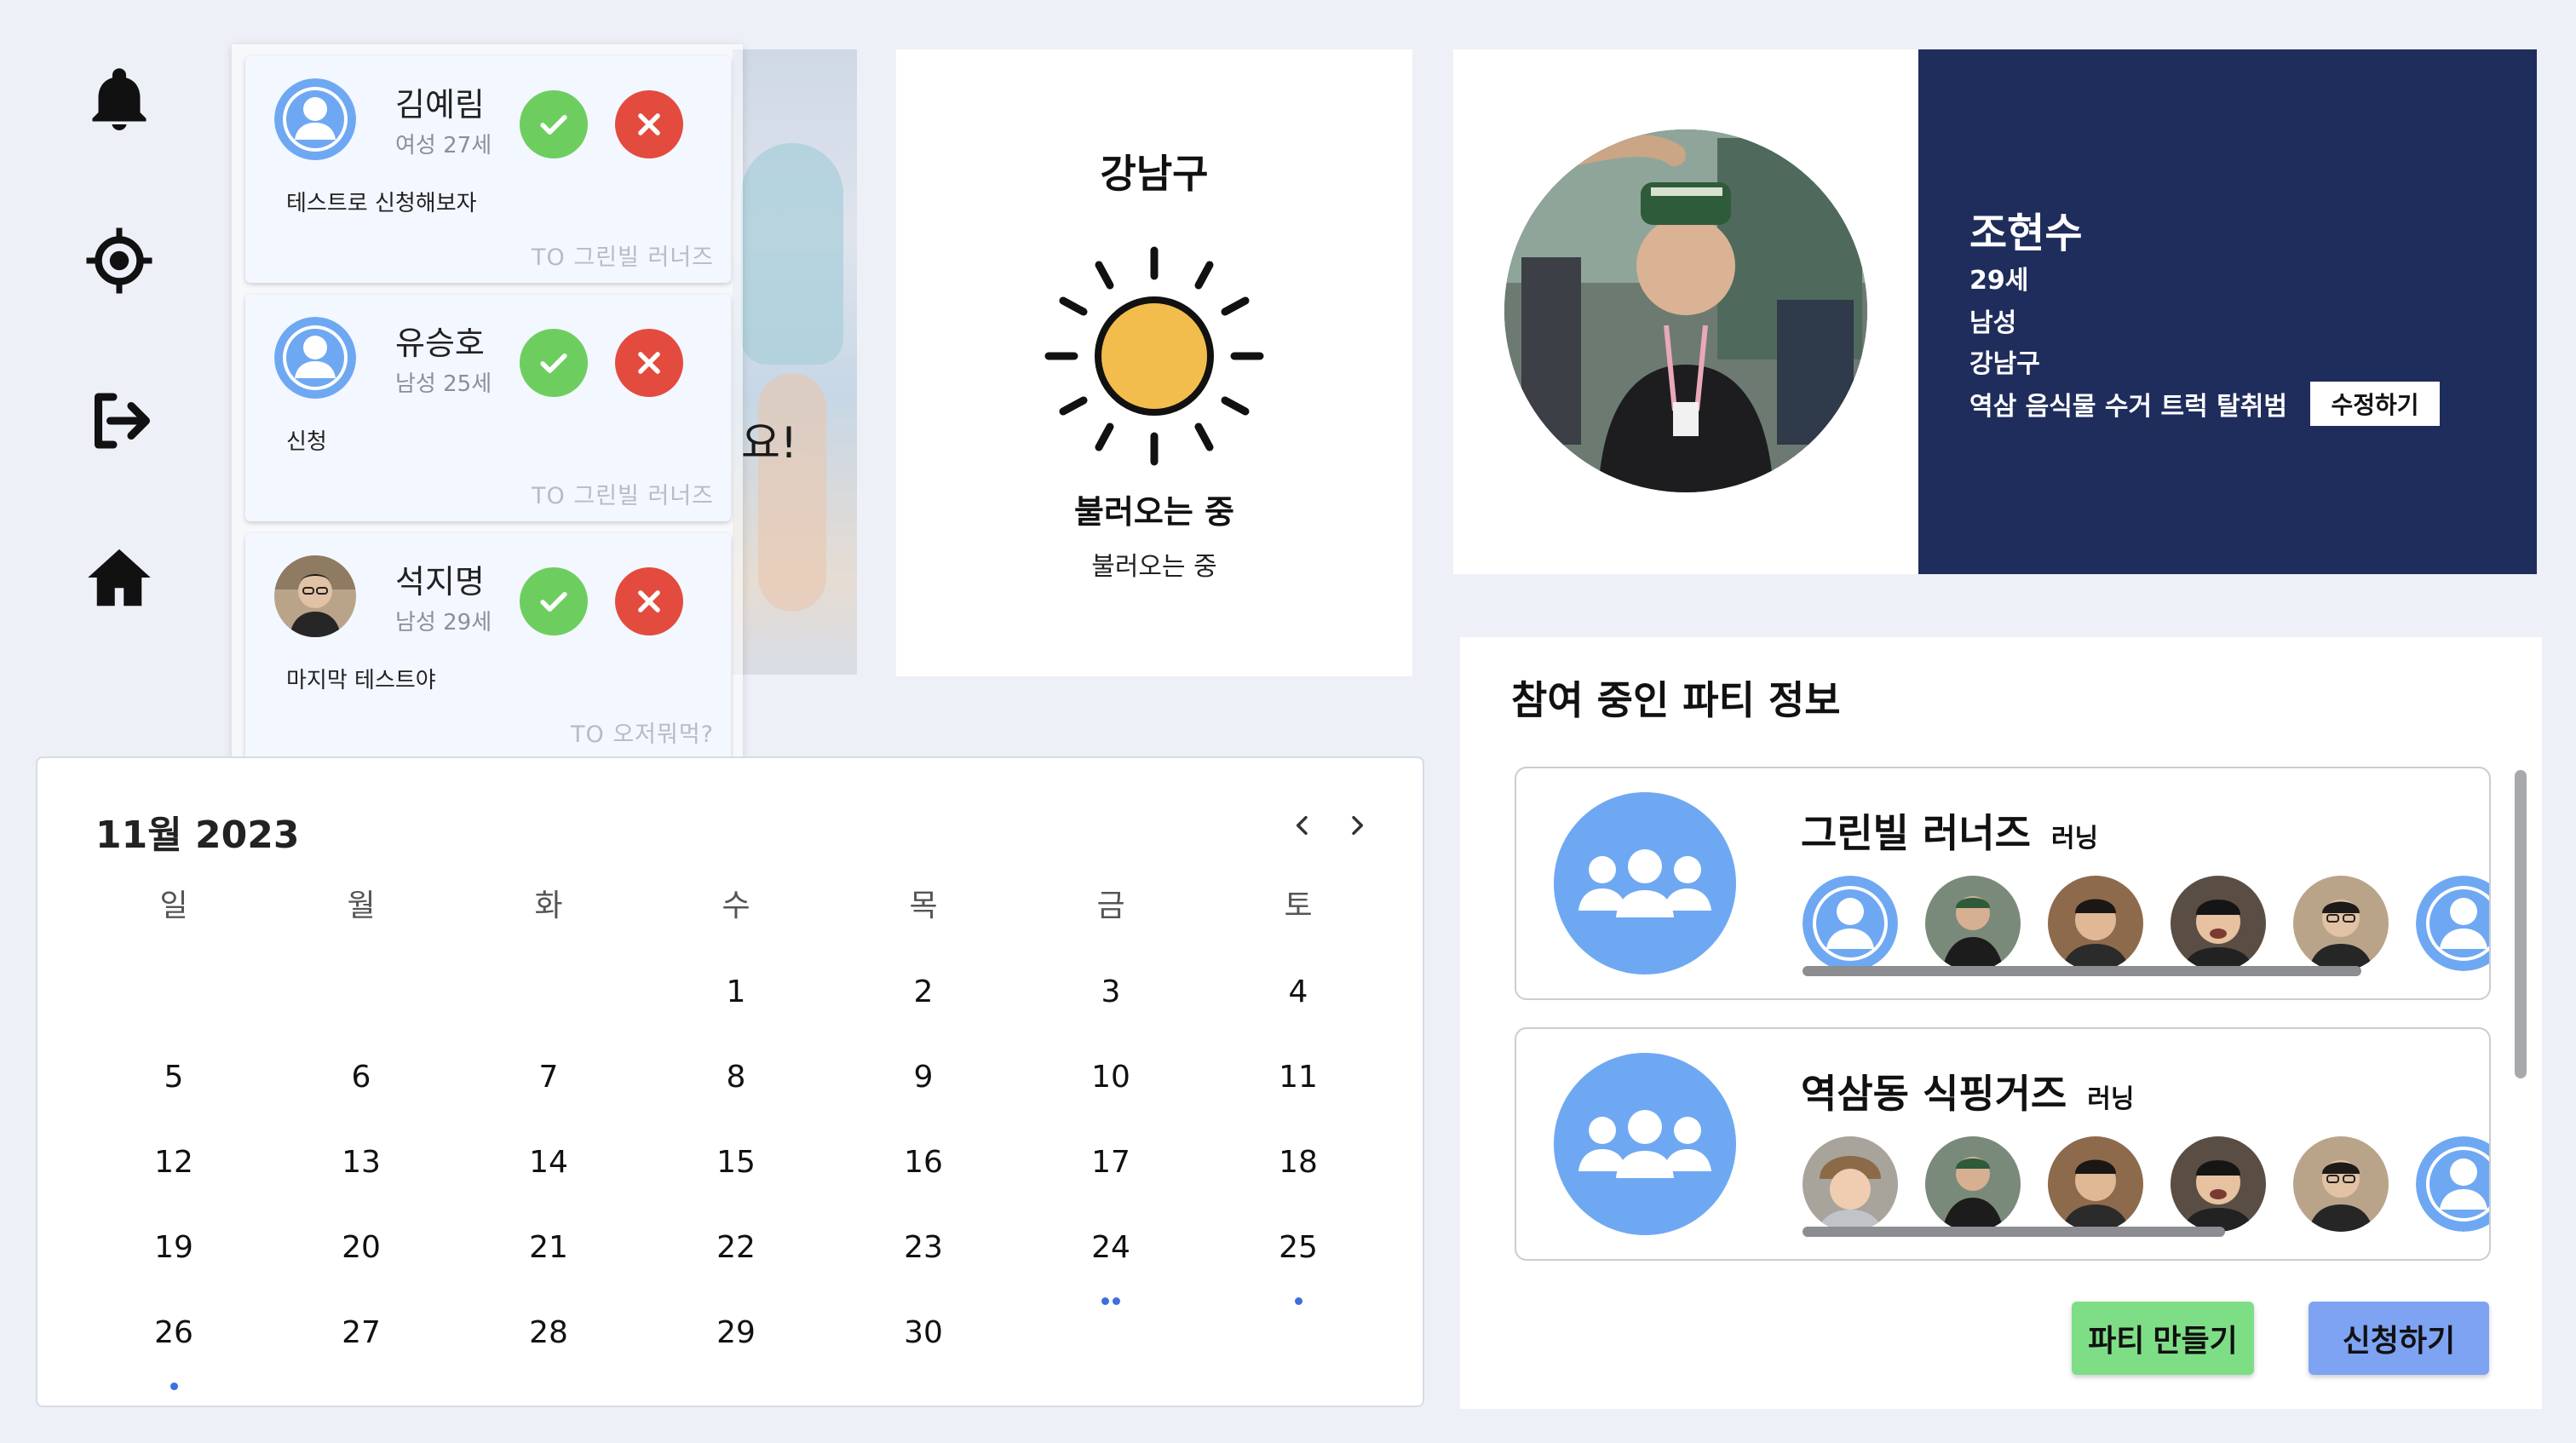 The image size is (2576, 1443). What do you see at coordinates (361, 1078) in the screenshot?
I see `calendar-day-number: 6` at bounding box center [361, 1078].